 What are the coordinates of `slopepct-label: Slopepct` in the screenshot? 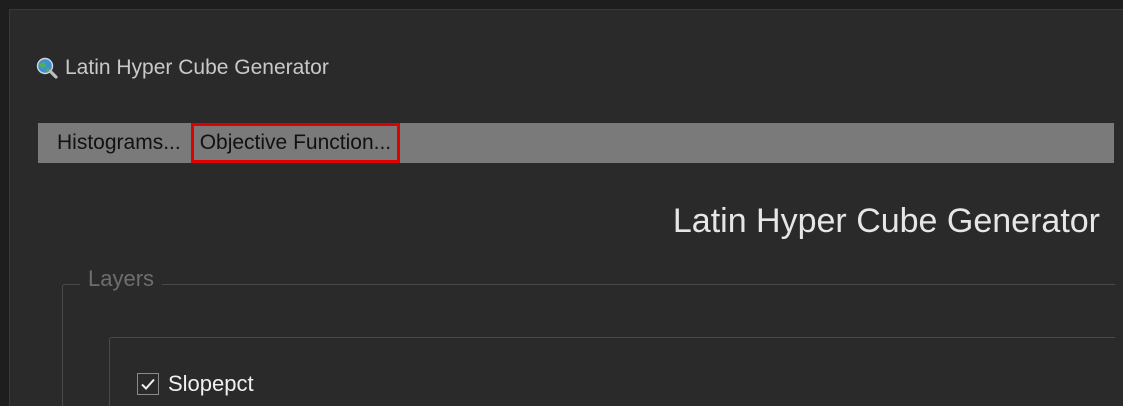 It's located at (211, 383).